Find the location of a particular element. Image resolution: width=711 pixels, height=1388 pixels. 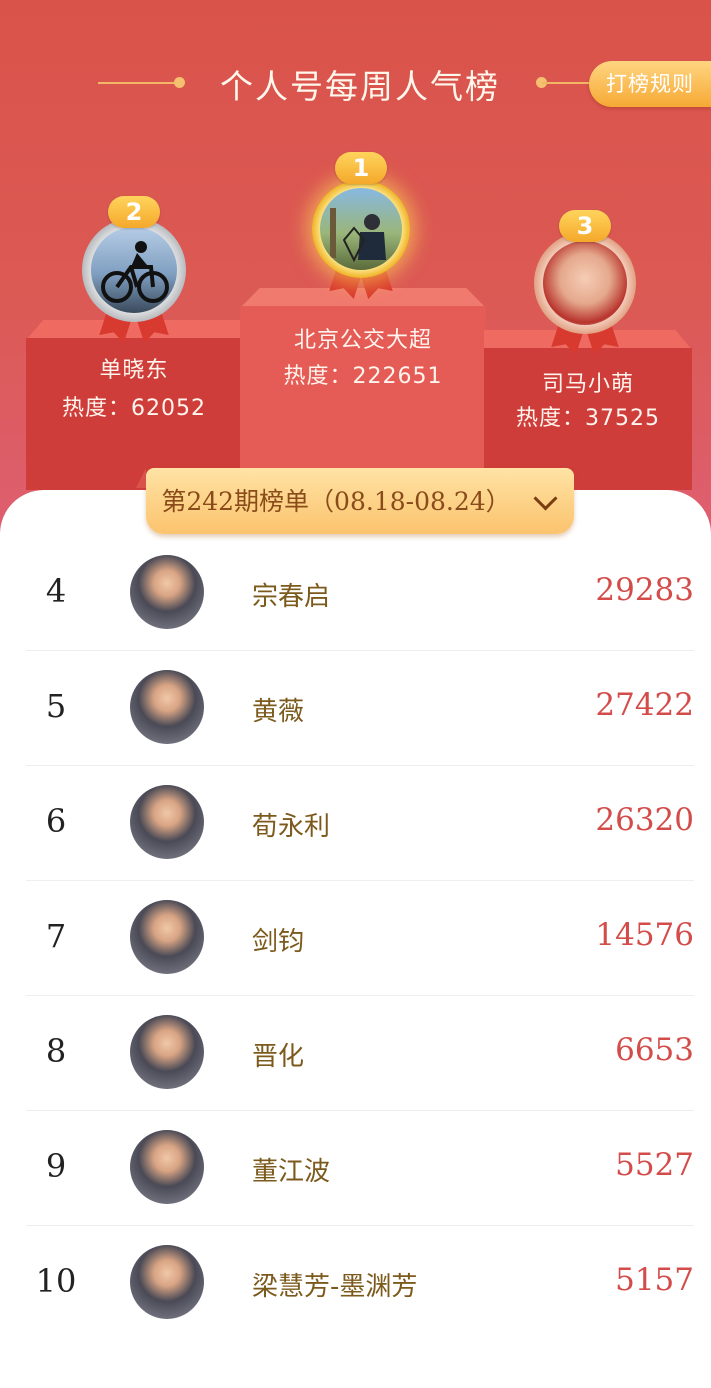

user-name: 剑钧 is located at coordinates (278, 939).